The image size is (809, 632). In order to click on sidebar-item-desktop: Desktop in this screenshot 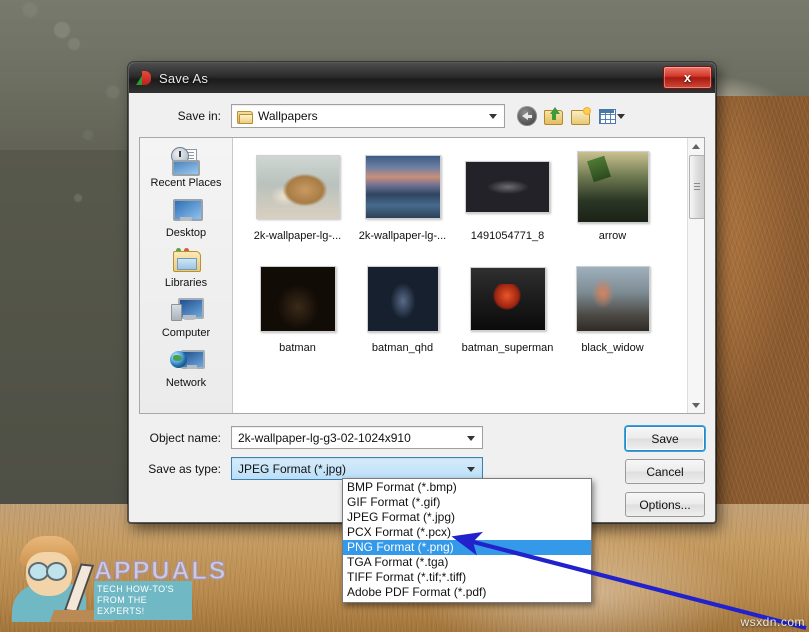, I will do `click(186, 217)`.